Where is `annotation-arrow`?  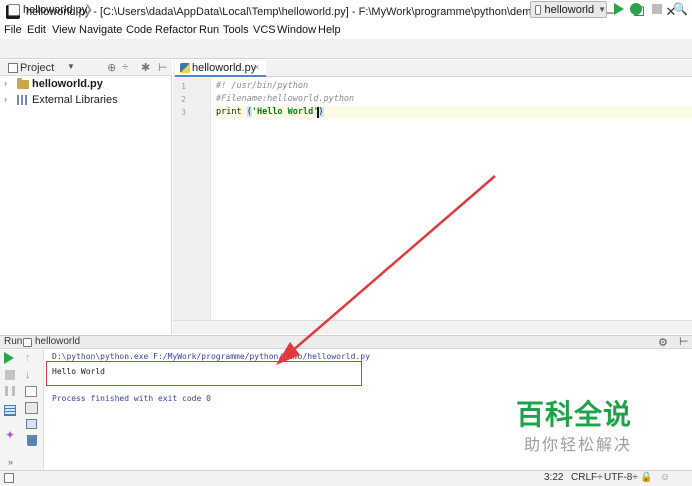 annotation-arrow is located at coordinates (386, 270).